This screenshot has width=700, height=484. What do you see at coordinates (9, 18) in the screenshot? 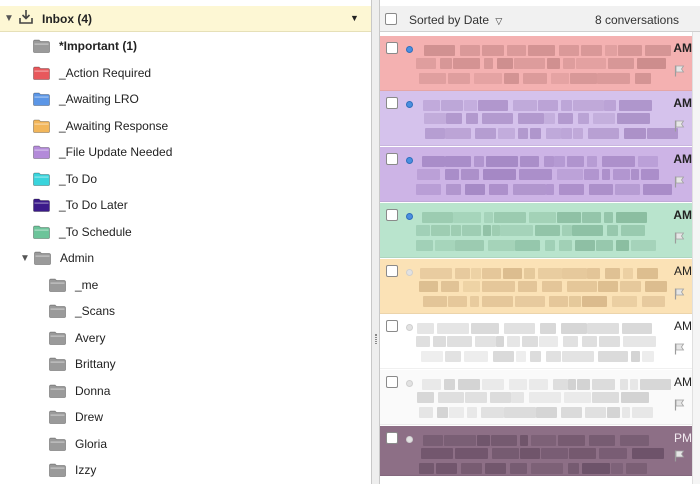
I see `collapse-triangle-icon: ▼` at bounding box center [9, 18].